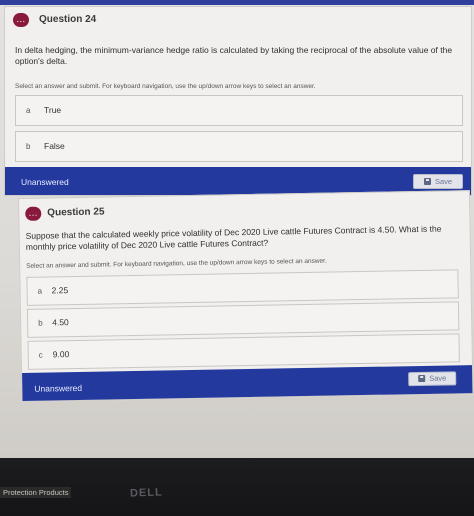 This screenshot has height=516, width=474. Describe the element at coordinates (243, 351) in the screenshot. I see `answer-option-c: c 9.00` at that location.